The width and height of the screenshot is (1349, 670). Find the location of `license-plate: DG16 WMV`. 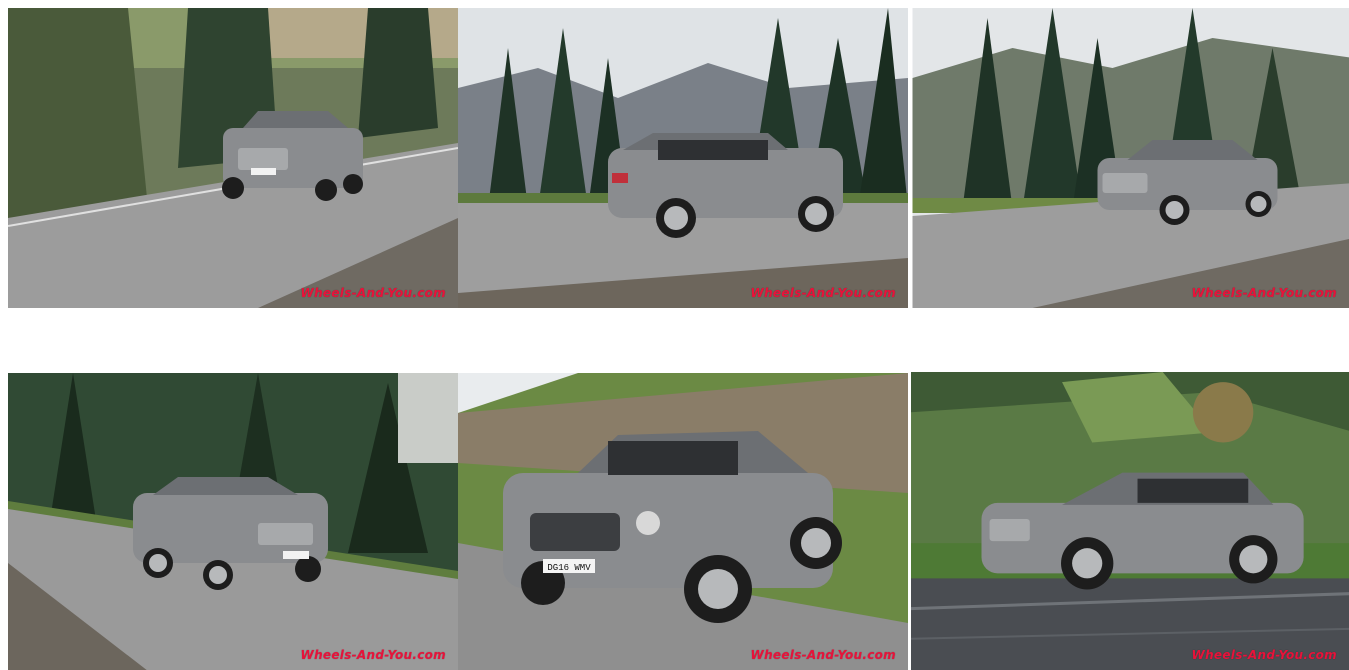

license-plate: DG16 WMV is located at coordinates (569, 568).